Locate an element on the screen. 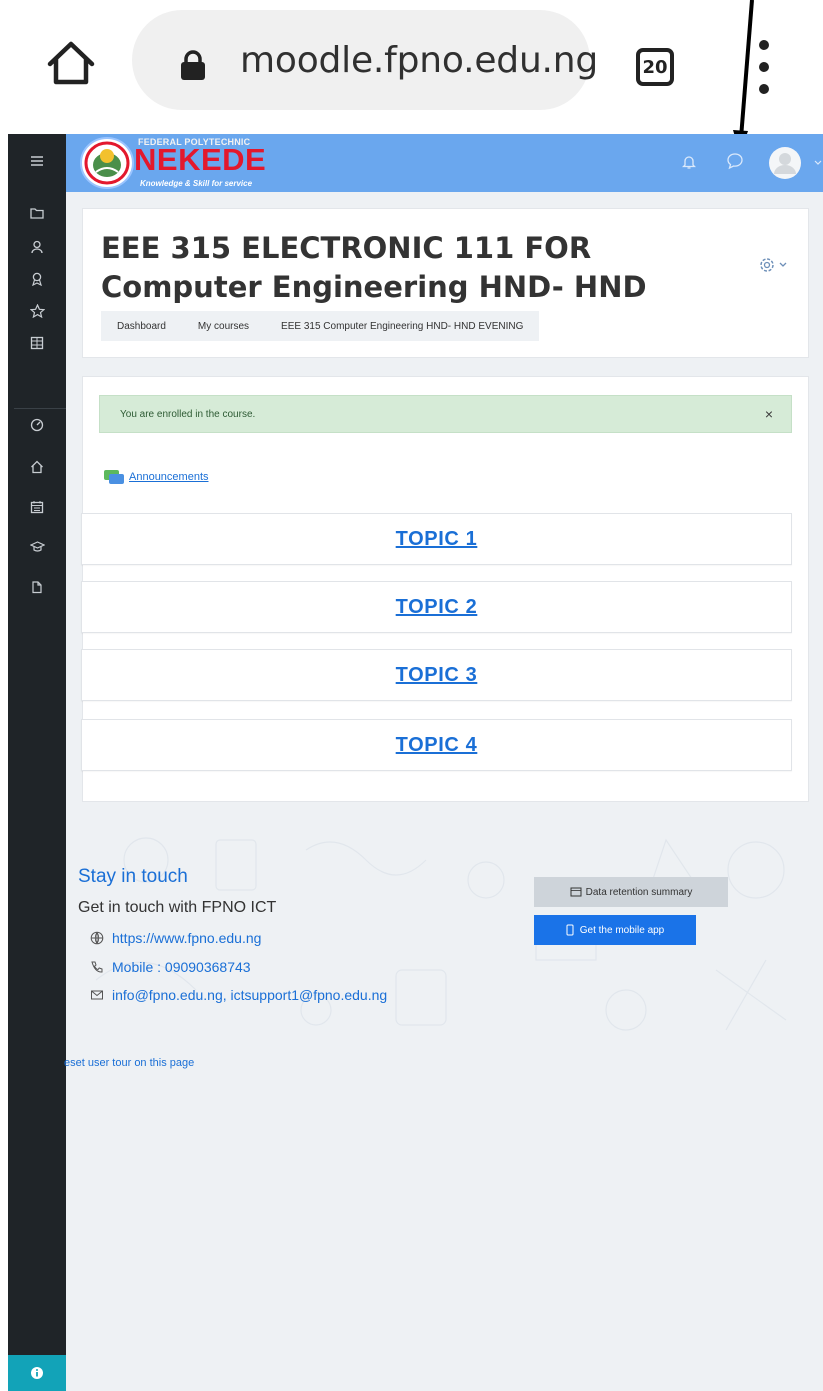 Image resolution: width=823 pixels, height=1391 pixels. address-bar: moodle.fpno.edu.ng is located at coordinates (365, 60).